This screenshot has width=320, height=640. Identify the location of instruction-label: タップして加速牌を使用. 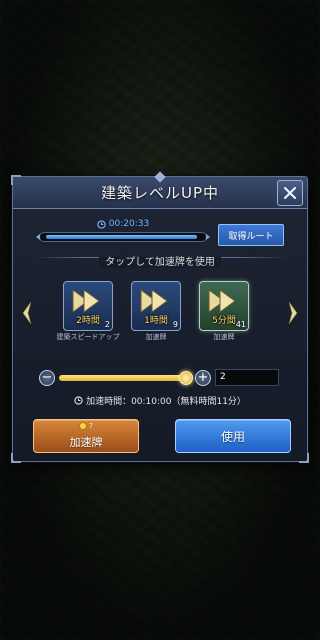
(160, 262).